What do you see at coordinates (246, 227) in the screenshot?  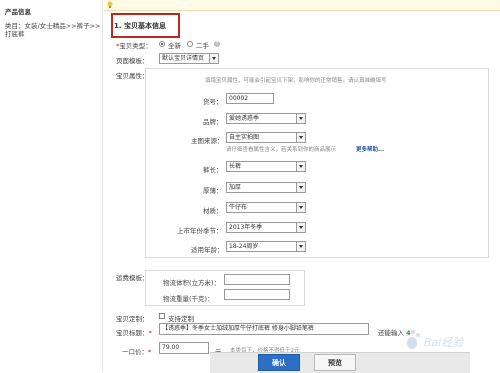 I see `season-value: 2013年冬季` at bounding box center [246, 227].